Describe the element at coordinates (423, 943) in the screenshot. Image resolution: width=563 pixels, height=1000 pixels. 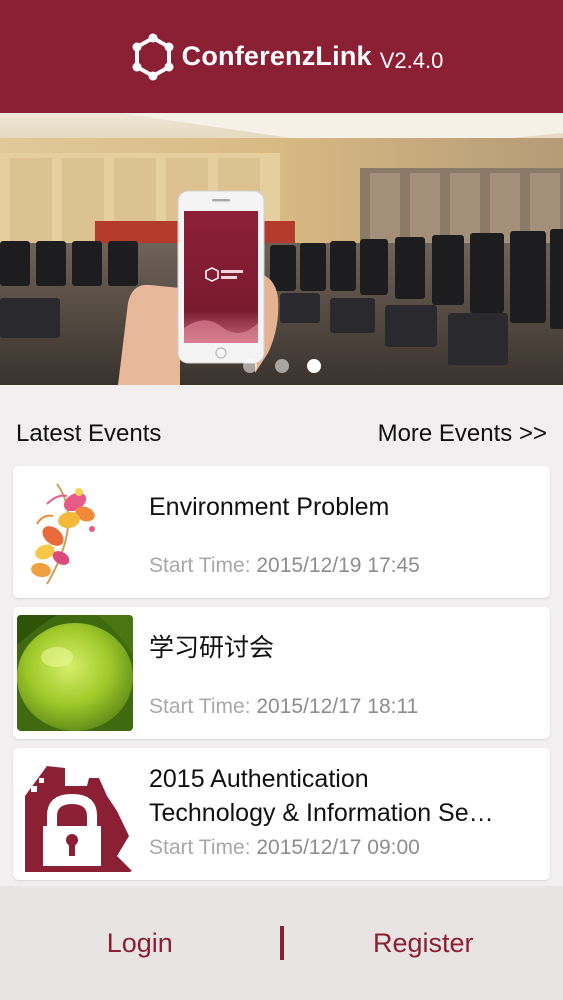
I see `register-button: Register` at that location.